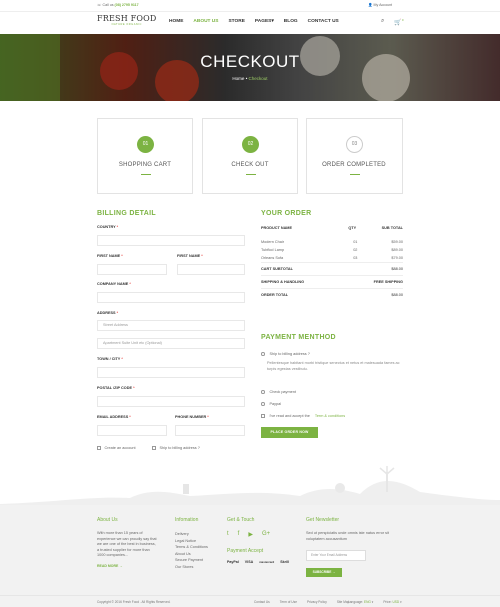 The image size is (500, 607). What do you see at coordinates (352, 227) in the screenshot?
I see `col-qty: QTY` at bounding box center [352, 227].